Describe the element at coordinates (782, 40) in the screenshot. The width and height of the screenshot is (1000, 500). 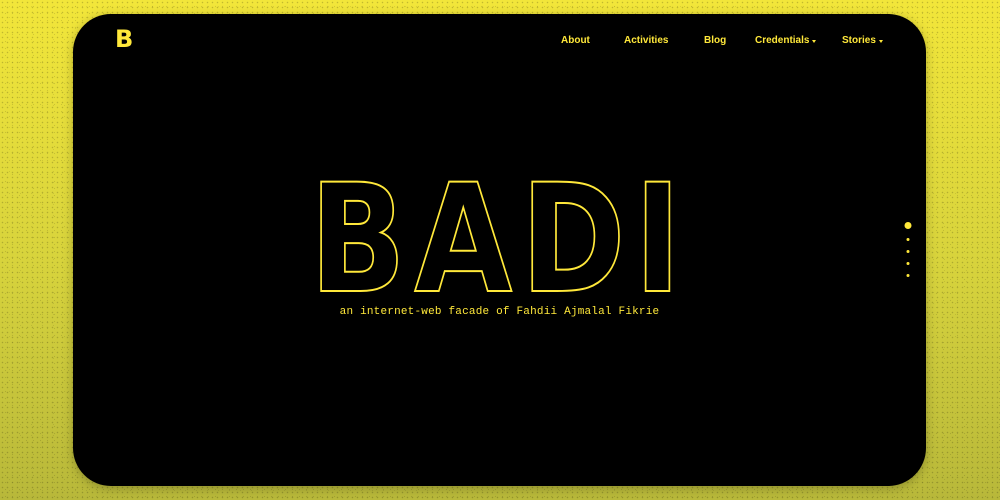
I see `nav-item-label: Credentials` at that location.